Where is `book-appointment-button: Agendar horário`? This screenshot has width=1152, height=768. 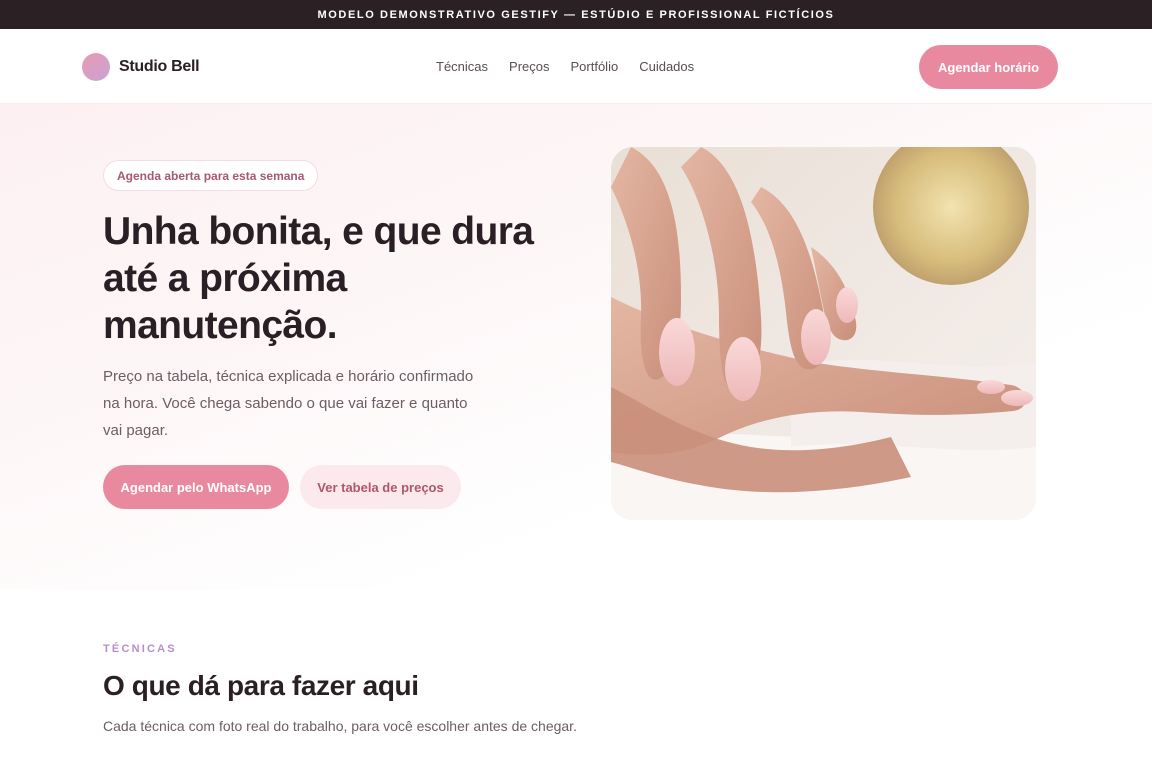 book-appointment-button: Agendar horário is located at coordinates (988, 67).